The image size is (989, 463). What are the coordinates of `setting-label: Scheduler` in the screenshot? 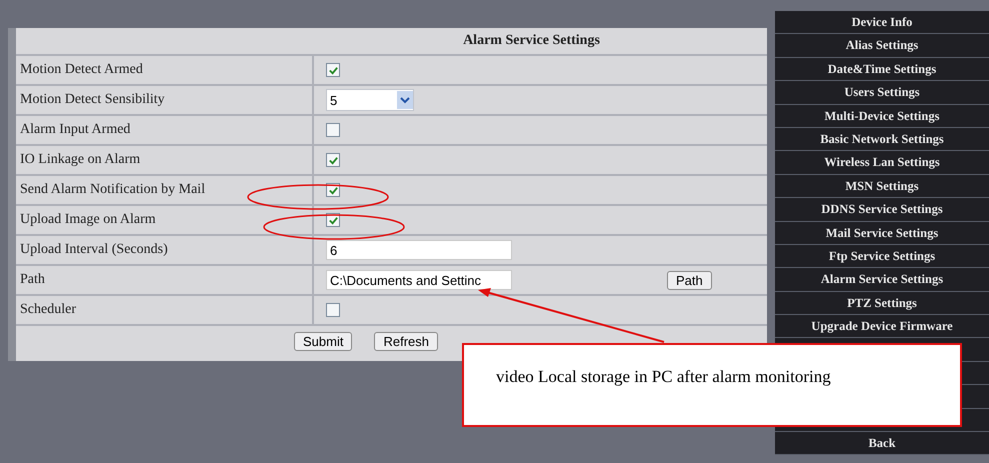 It's located at (48, 310).